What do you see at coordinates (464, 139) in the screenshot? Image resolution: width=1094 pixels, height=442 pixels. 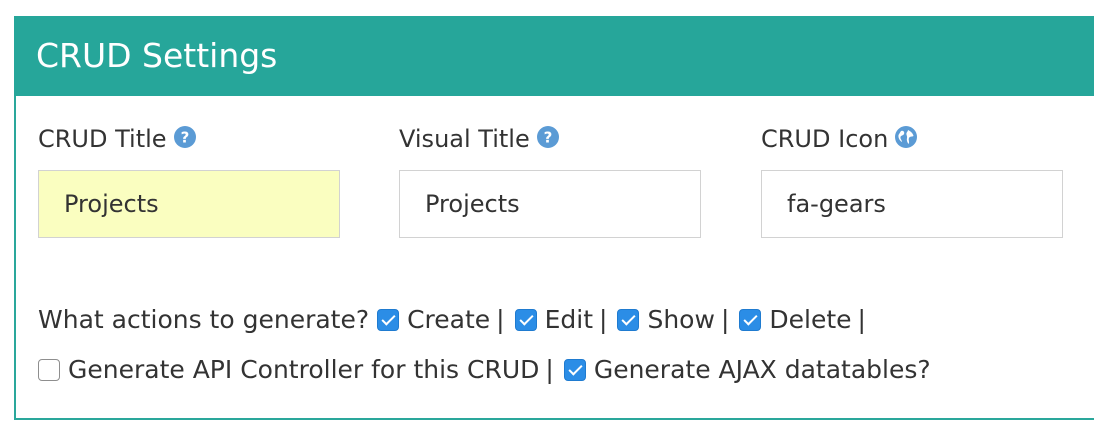 I see `visual-title-label: Visual Title` at bounding box center [464, 139].